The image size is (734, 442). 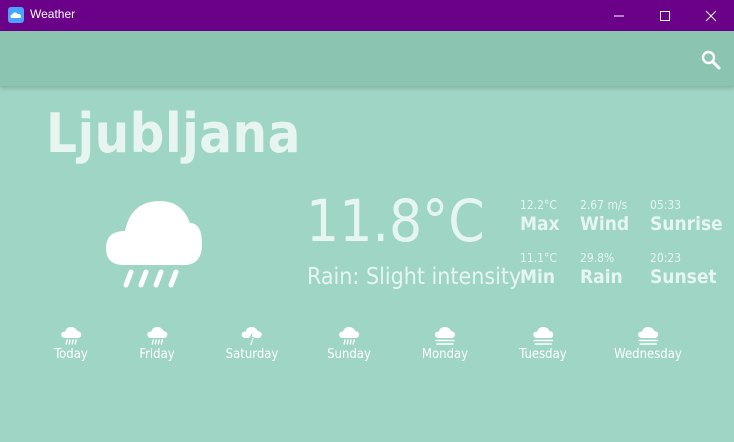 I want to click on forecast-day-tuesday: Tuesday, so click(x=543, y=344).